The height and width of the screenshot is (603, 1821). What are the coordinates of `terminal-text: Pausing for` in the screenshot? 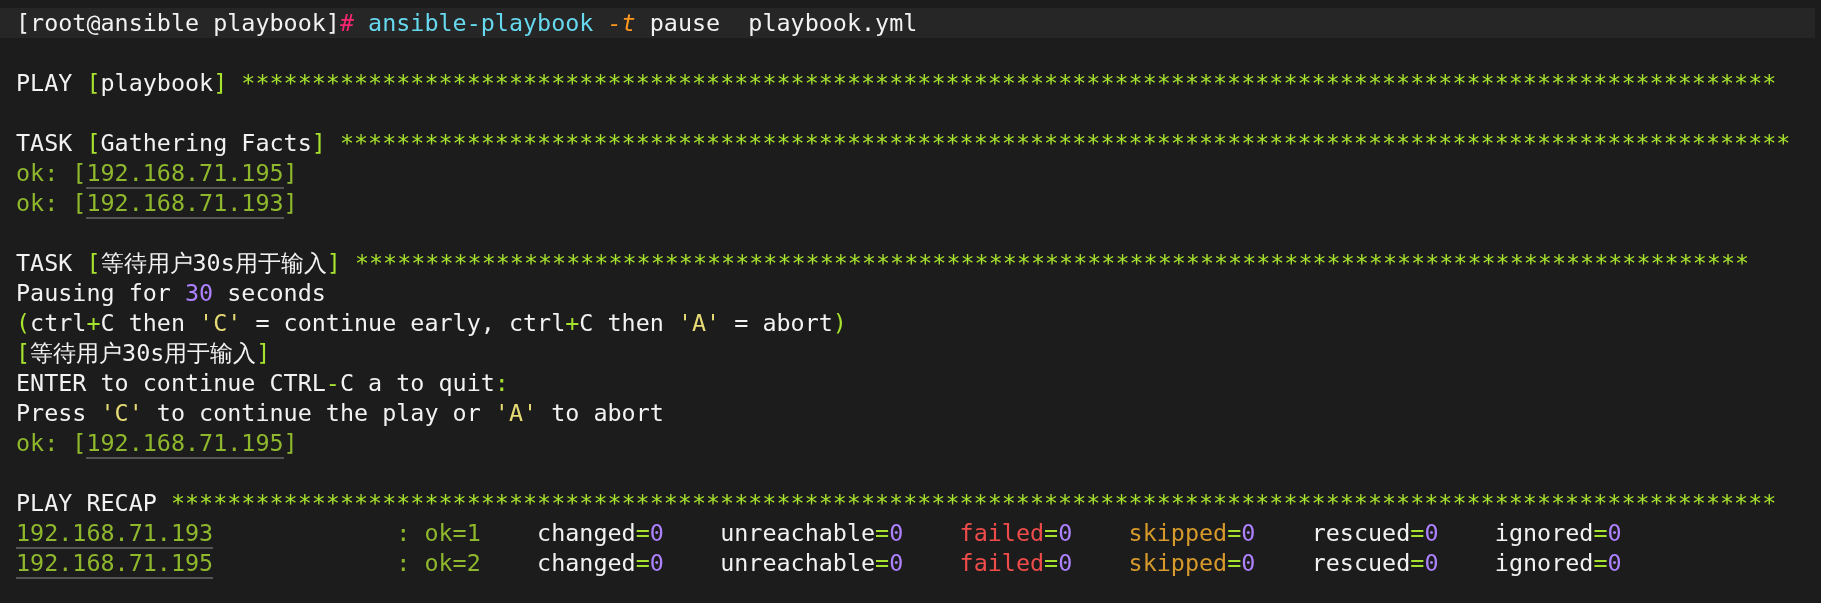 It's located at (94, 293).